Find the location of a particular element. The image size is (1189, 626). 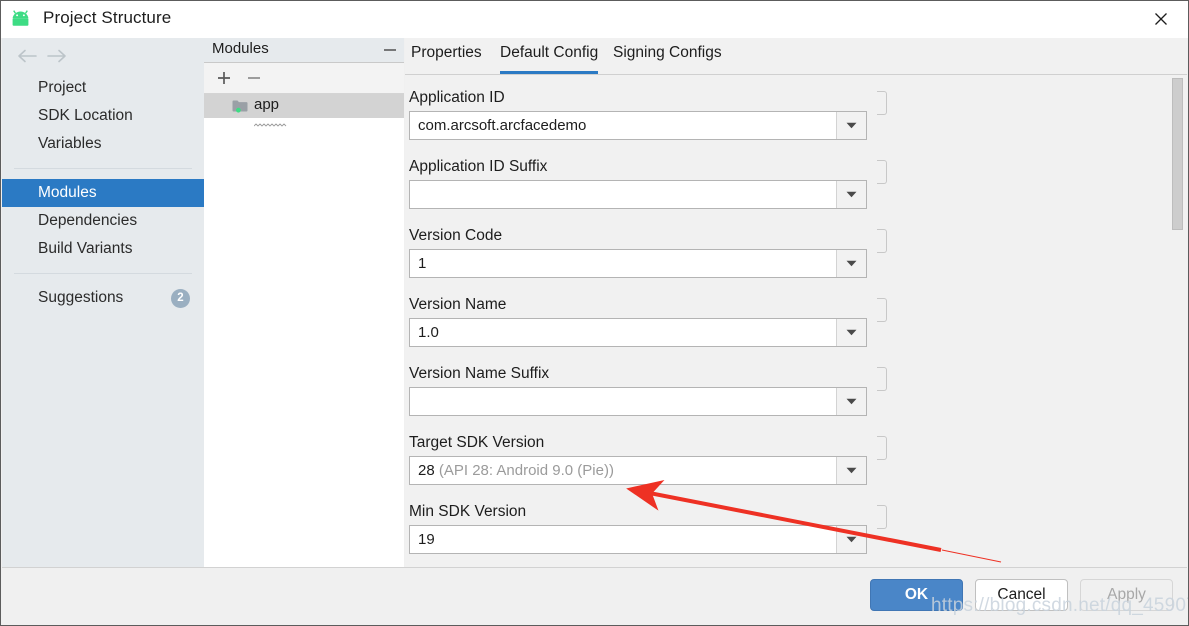

list-item: app is located at coordinates (304, 110).